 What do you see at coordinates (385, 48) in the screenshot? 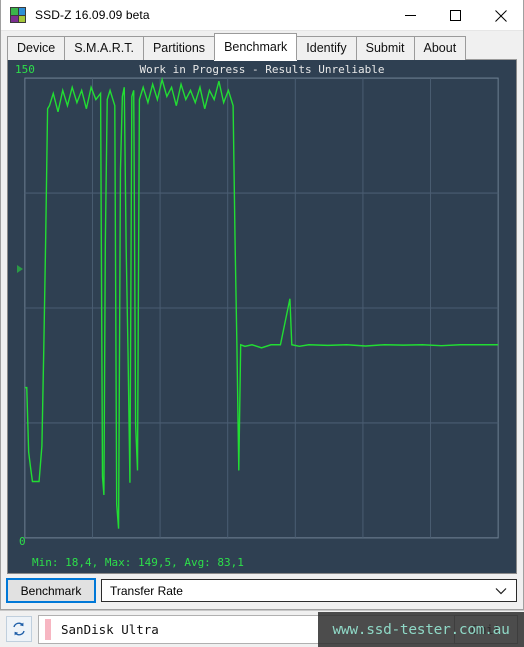
I see `tab-submit: Submit` at bounding box center [385, 48].